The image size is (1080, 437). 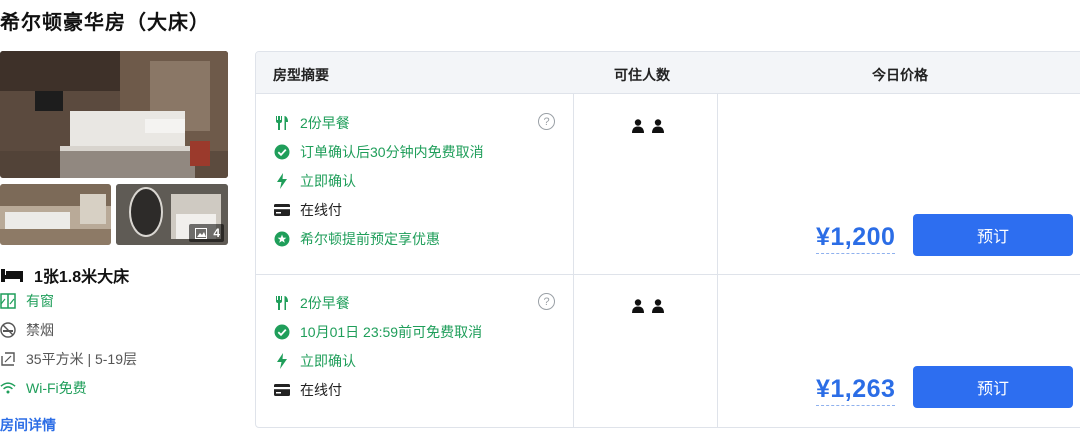 I want to click on room-title: 希尔顿豪华房（大床）, so click(x=105, y=23).